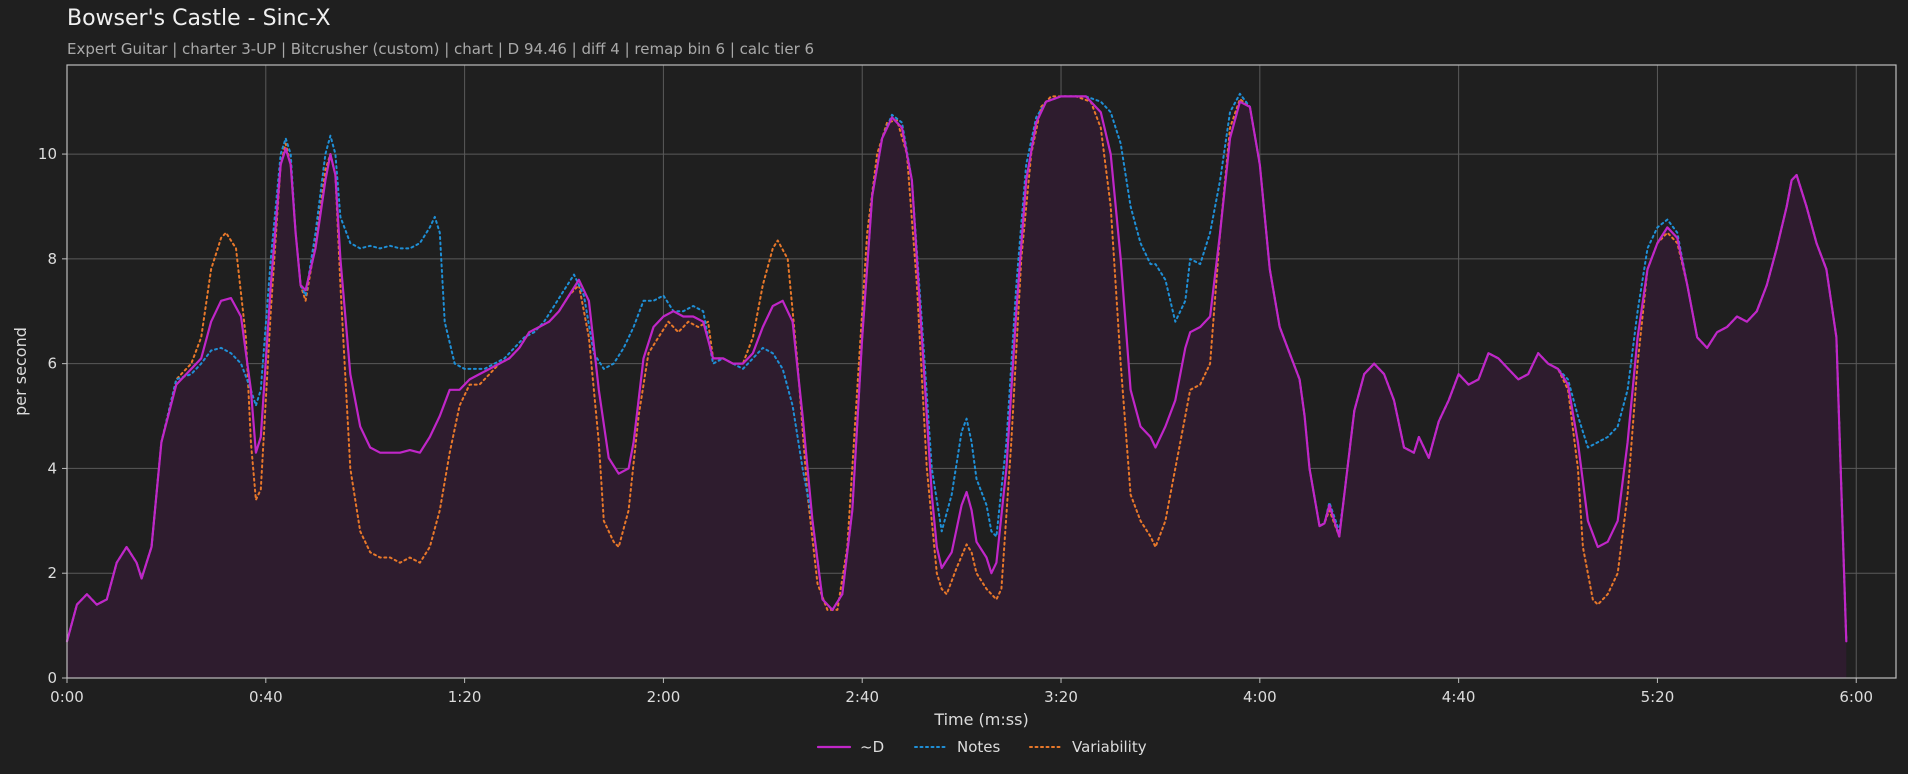 This screenshot has width=1908, height=774. What do you see at coordinates (465, 697) in the screenshot?
I see `x-tick-label: 1:20` at bounding box center [465, 697].